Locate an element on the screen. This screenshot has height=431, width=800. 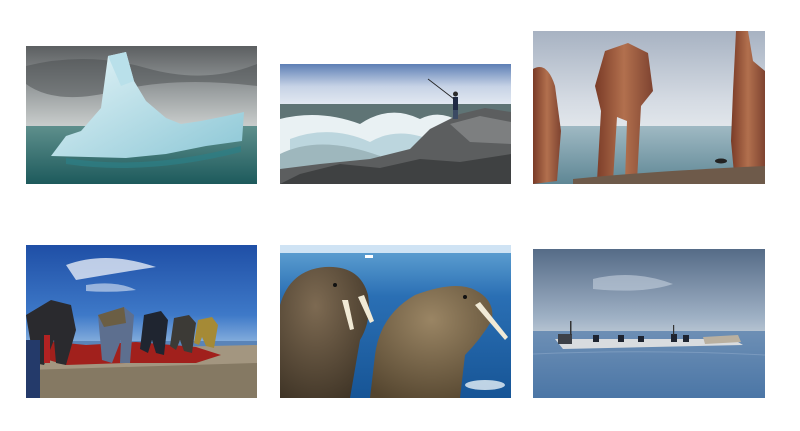
photo-rock-arch is located at coordinates (649, 107).